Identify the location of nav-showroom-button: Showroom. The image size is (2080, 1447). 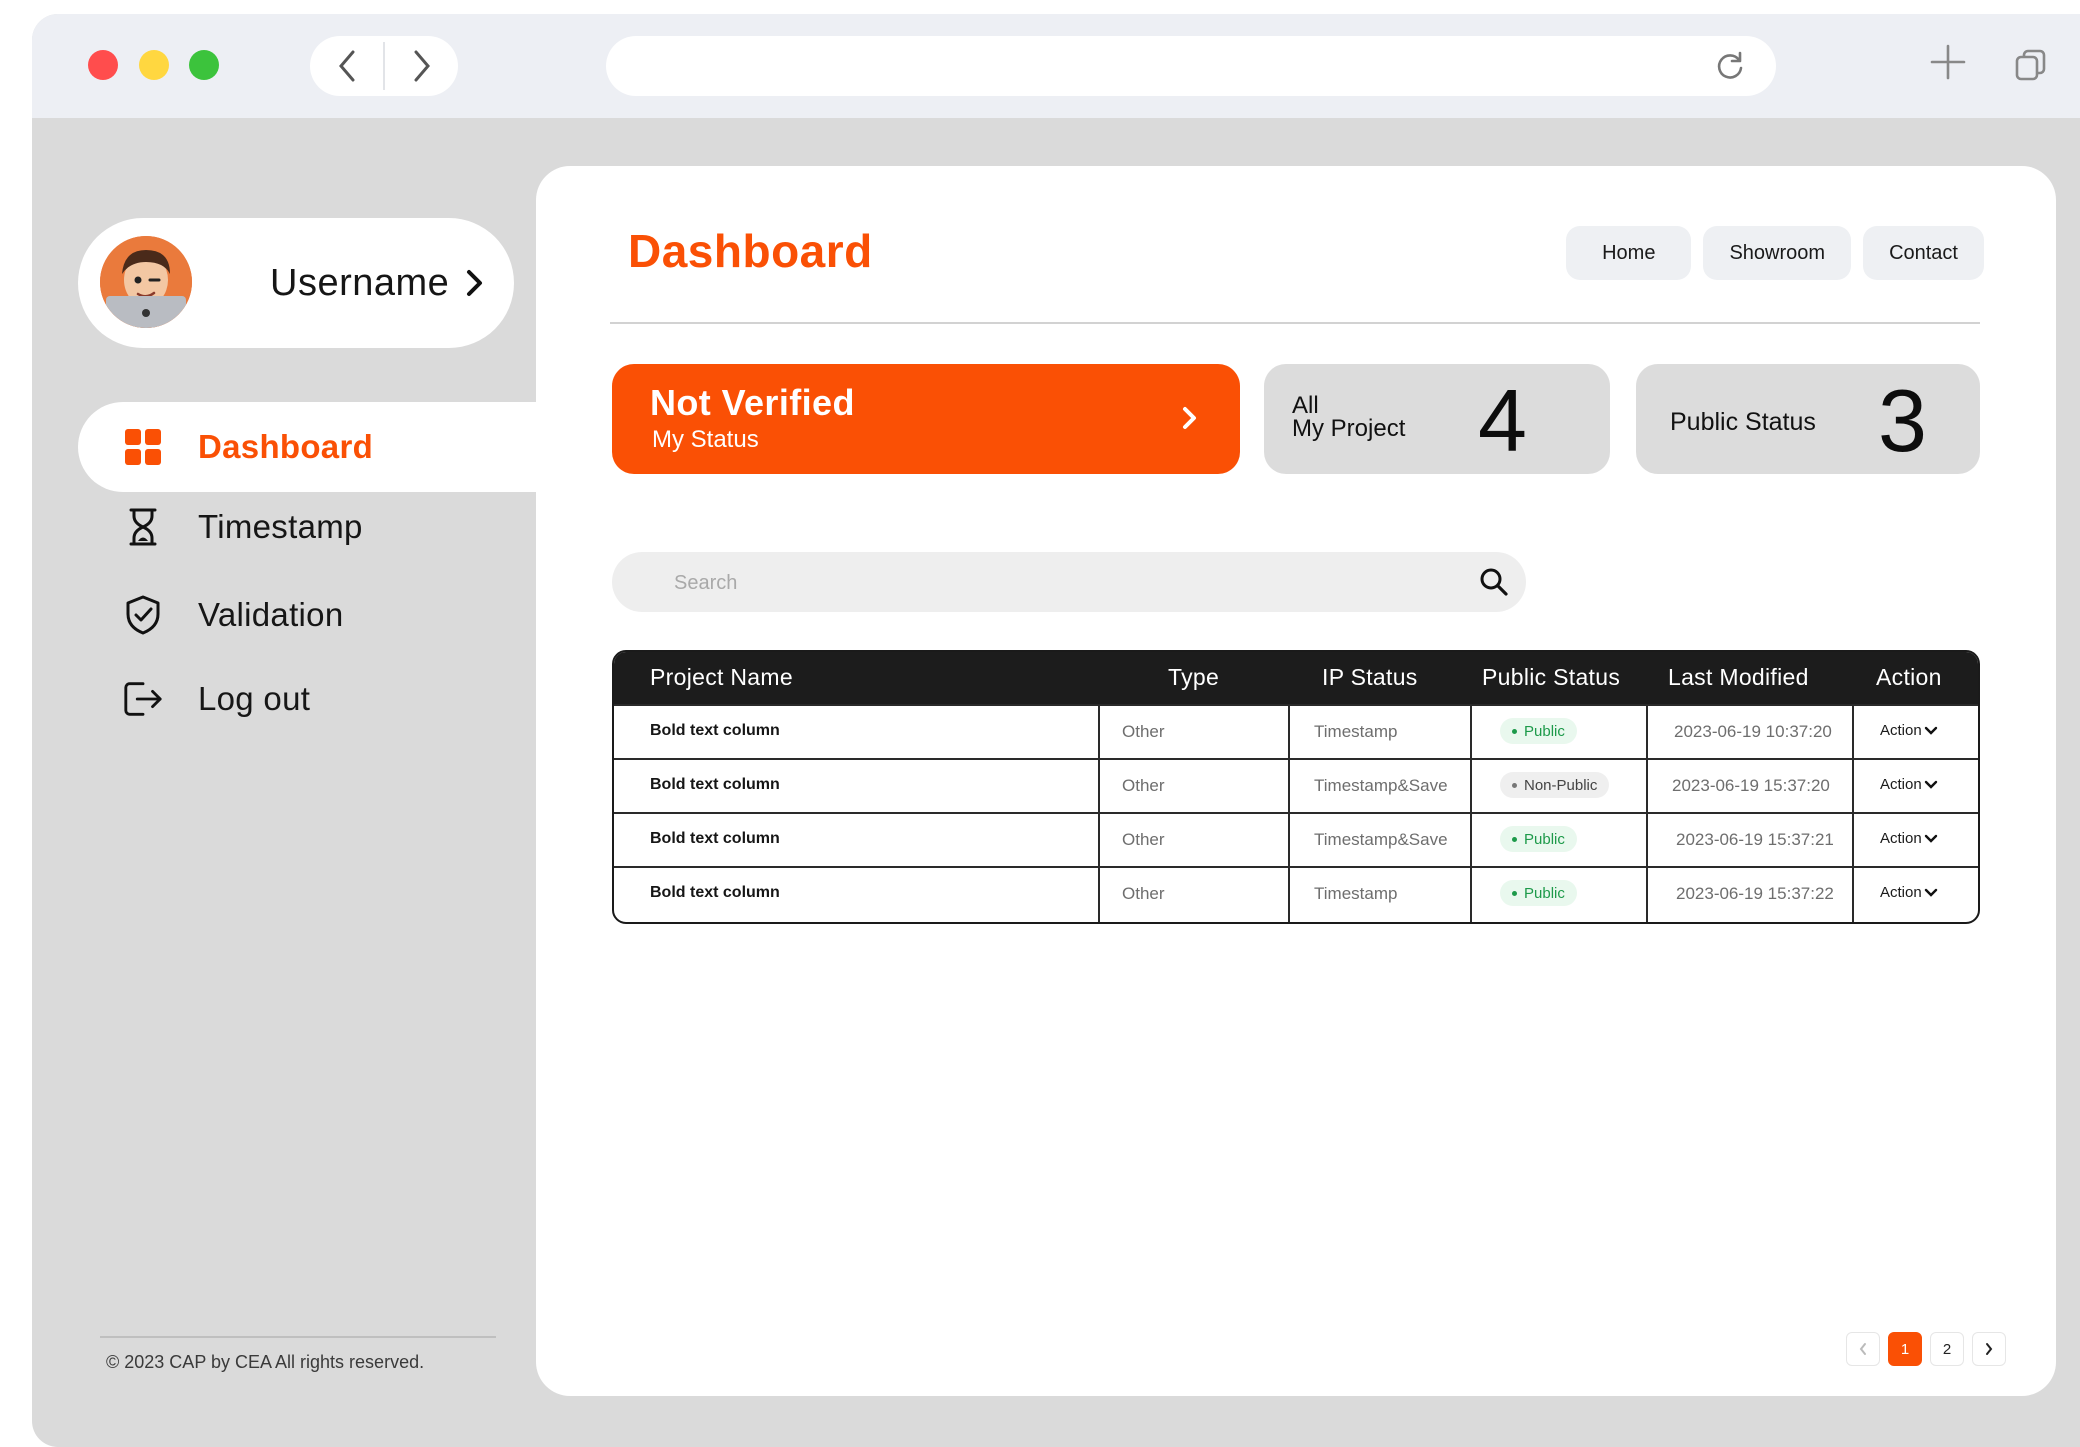
(1777, 253).